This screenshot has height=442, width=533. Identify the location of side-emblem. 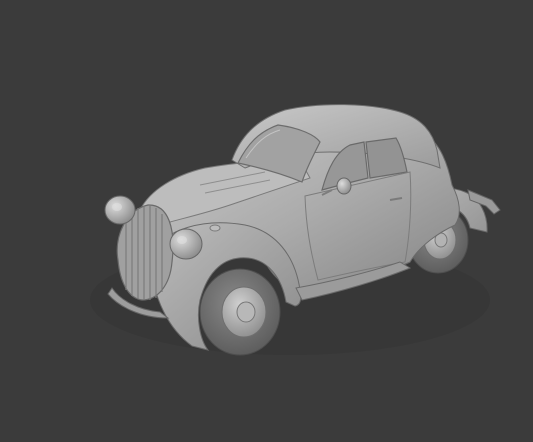
(215, 228).